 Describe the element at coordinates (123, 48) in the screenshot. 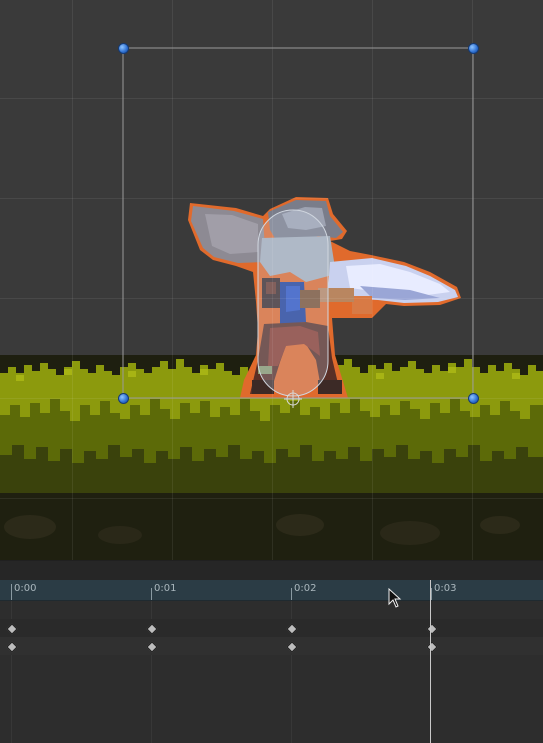

I see `rect-handle-top-left` at that location.